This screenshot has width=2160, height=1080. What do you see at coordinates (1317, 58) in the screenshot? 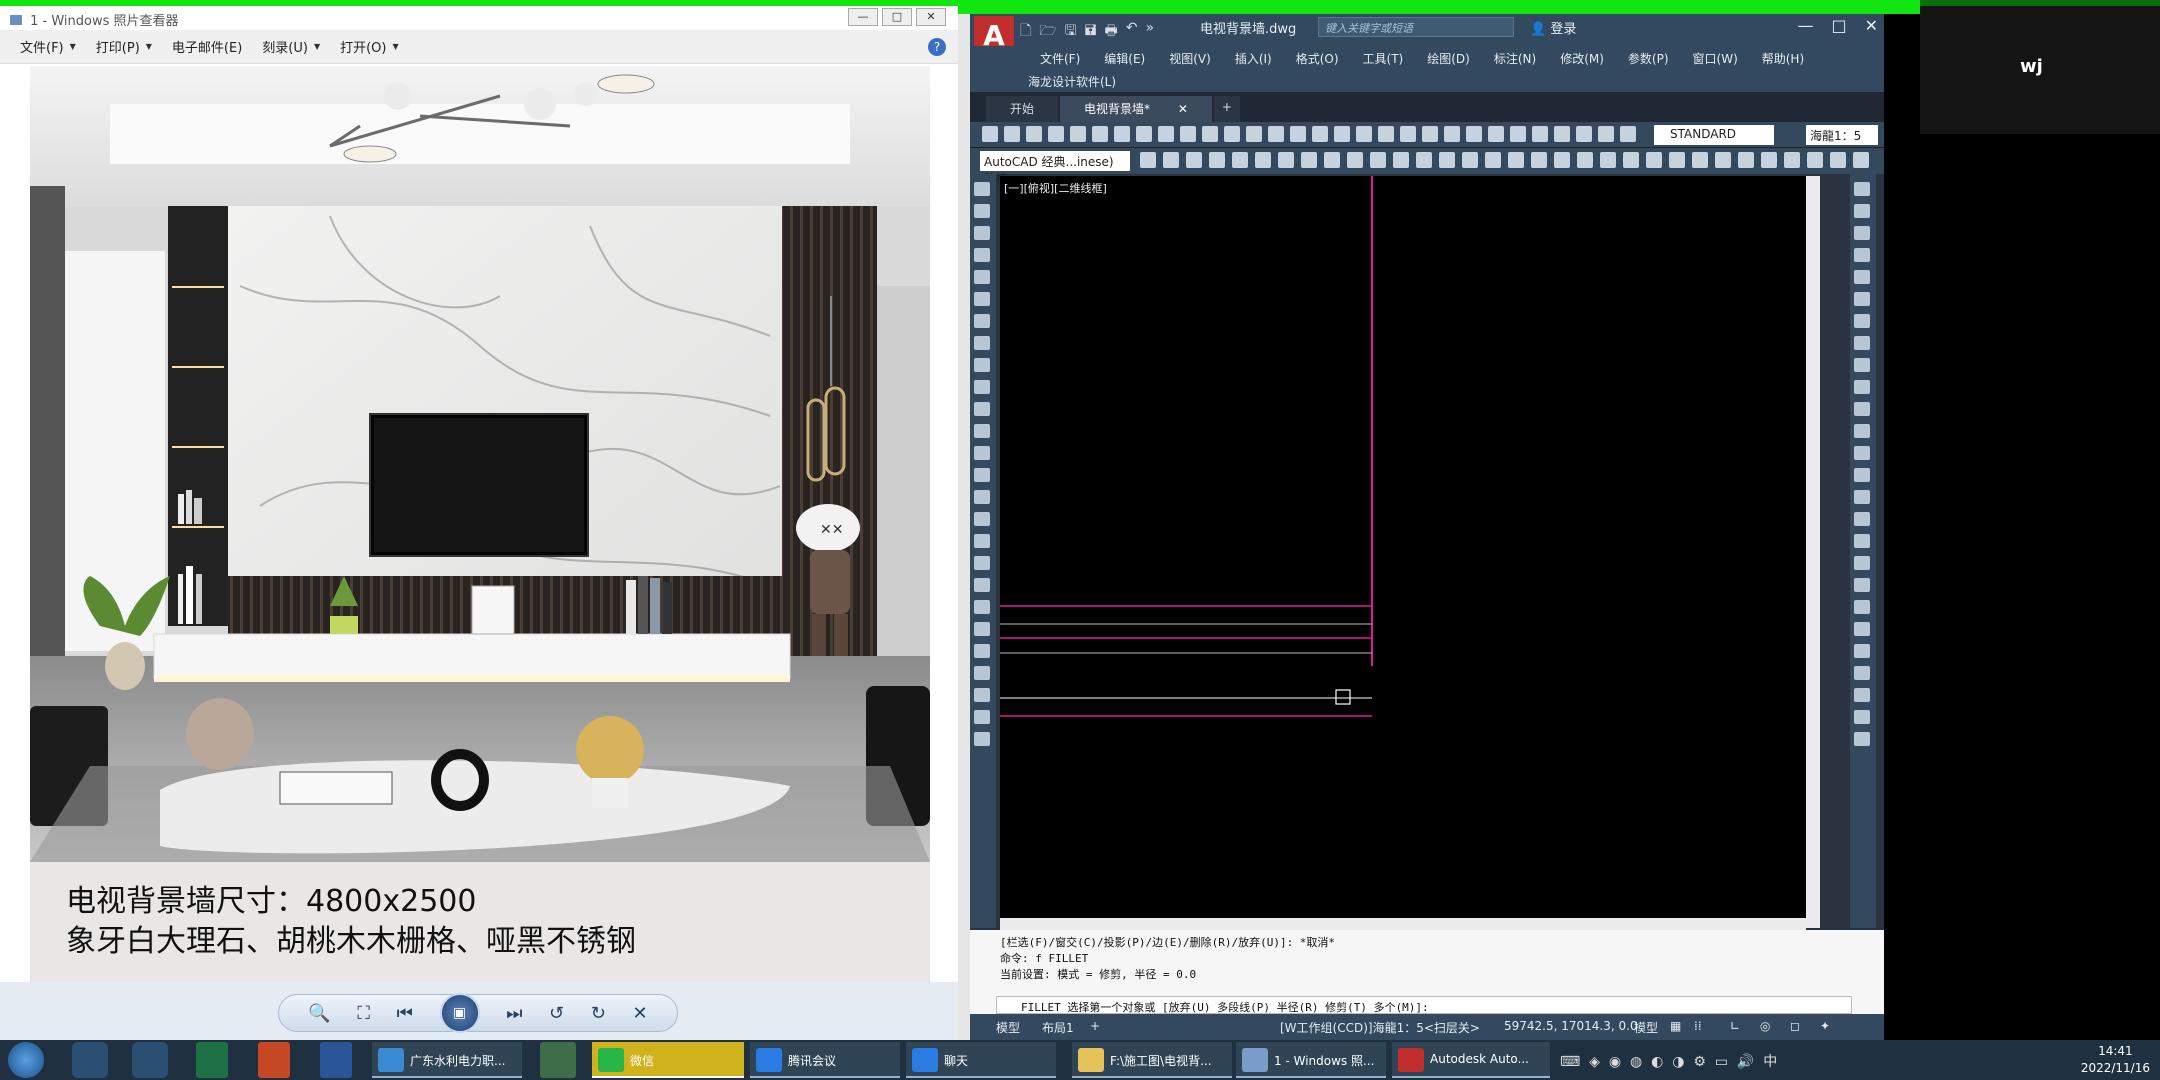
I see `menu-item: 格式(O)` at bounding box center [1317, 58].